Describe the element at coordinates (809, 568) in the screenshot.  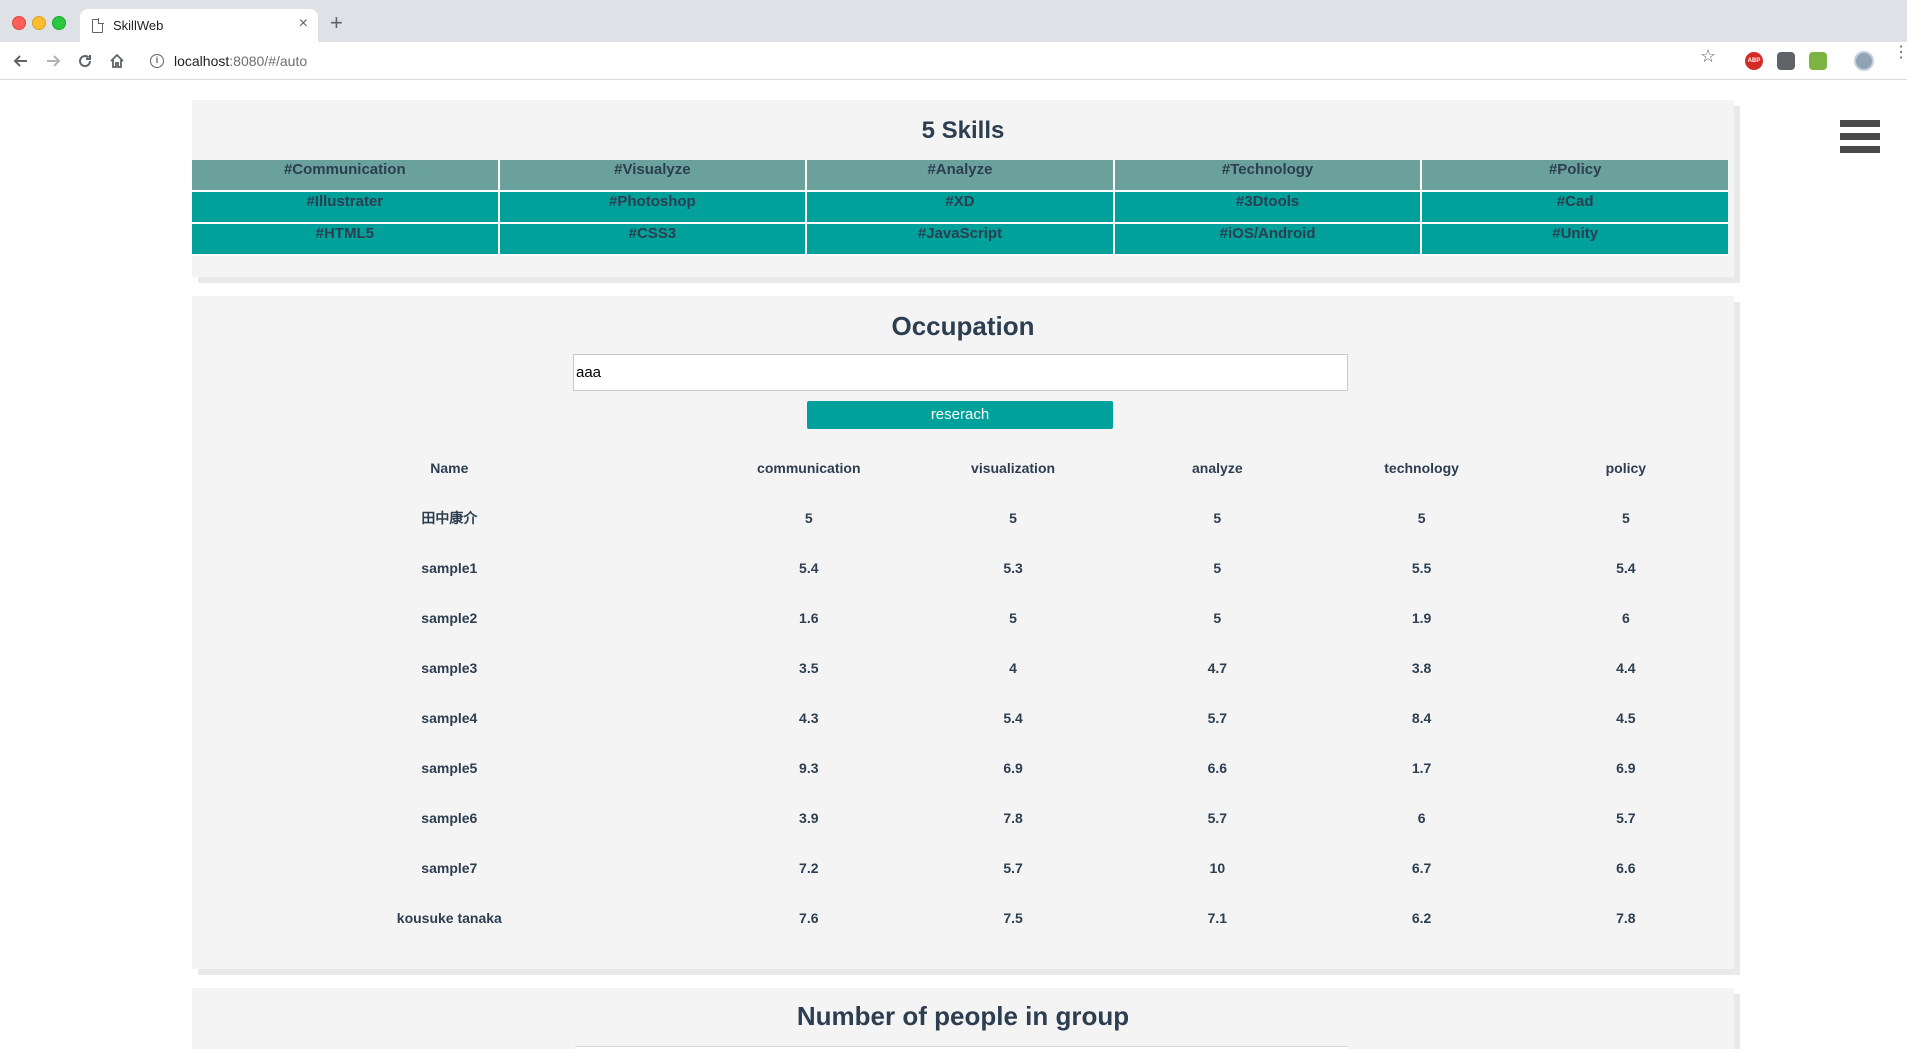
I see `table-cell-score: 5.4` at that location.